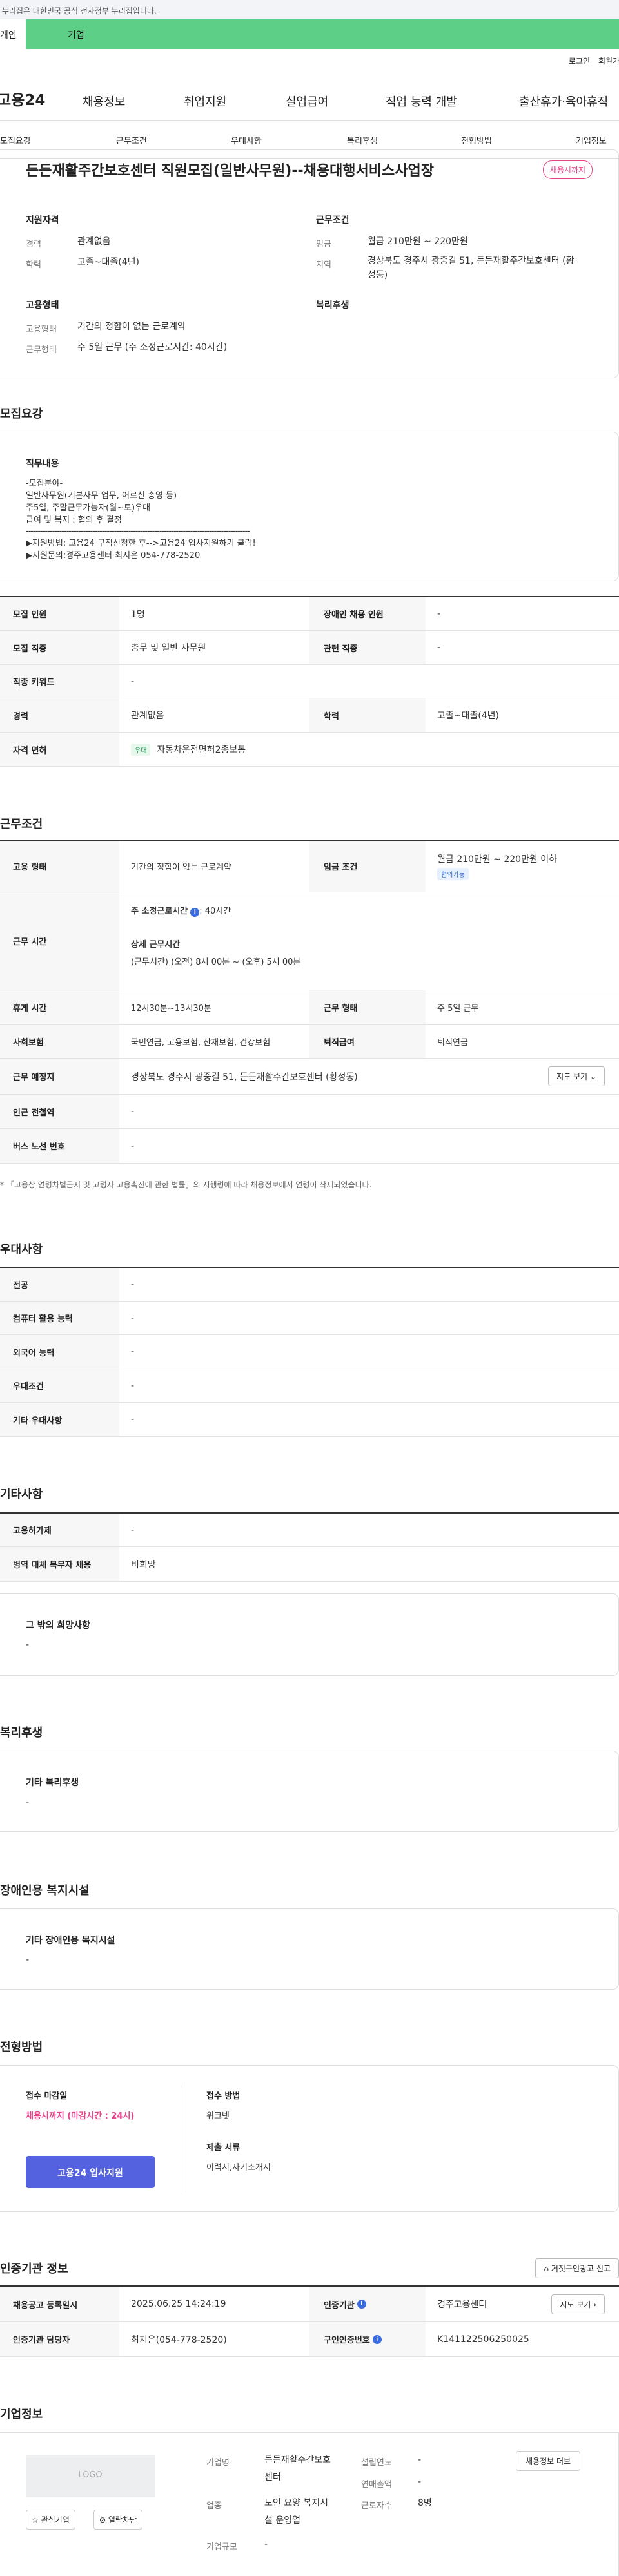 This screenshot has height=2576, width=619. Describe the element at coordinates (159, 912) in the screenshot. I see `weekly-hours-label: 주 소정근로시간` at that location.